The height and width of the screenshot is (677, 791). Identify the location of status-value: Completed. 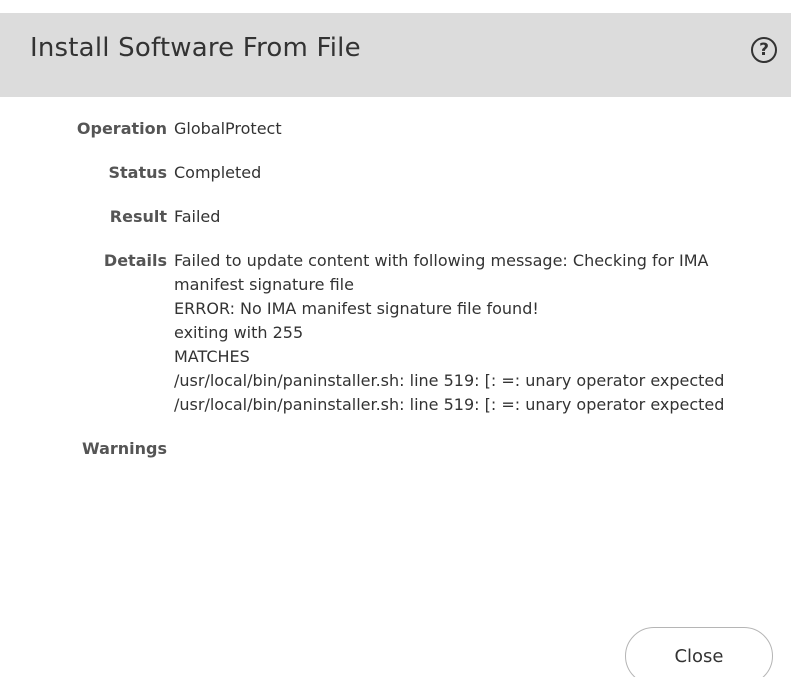
(218, 172).